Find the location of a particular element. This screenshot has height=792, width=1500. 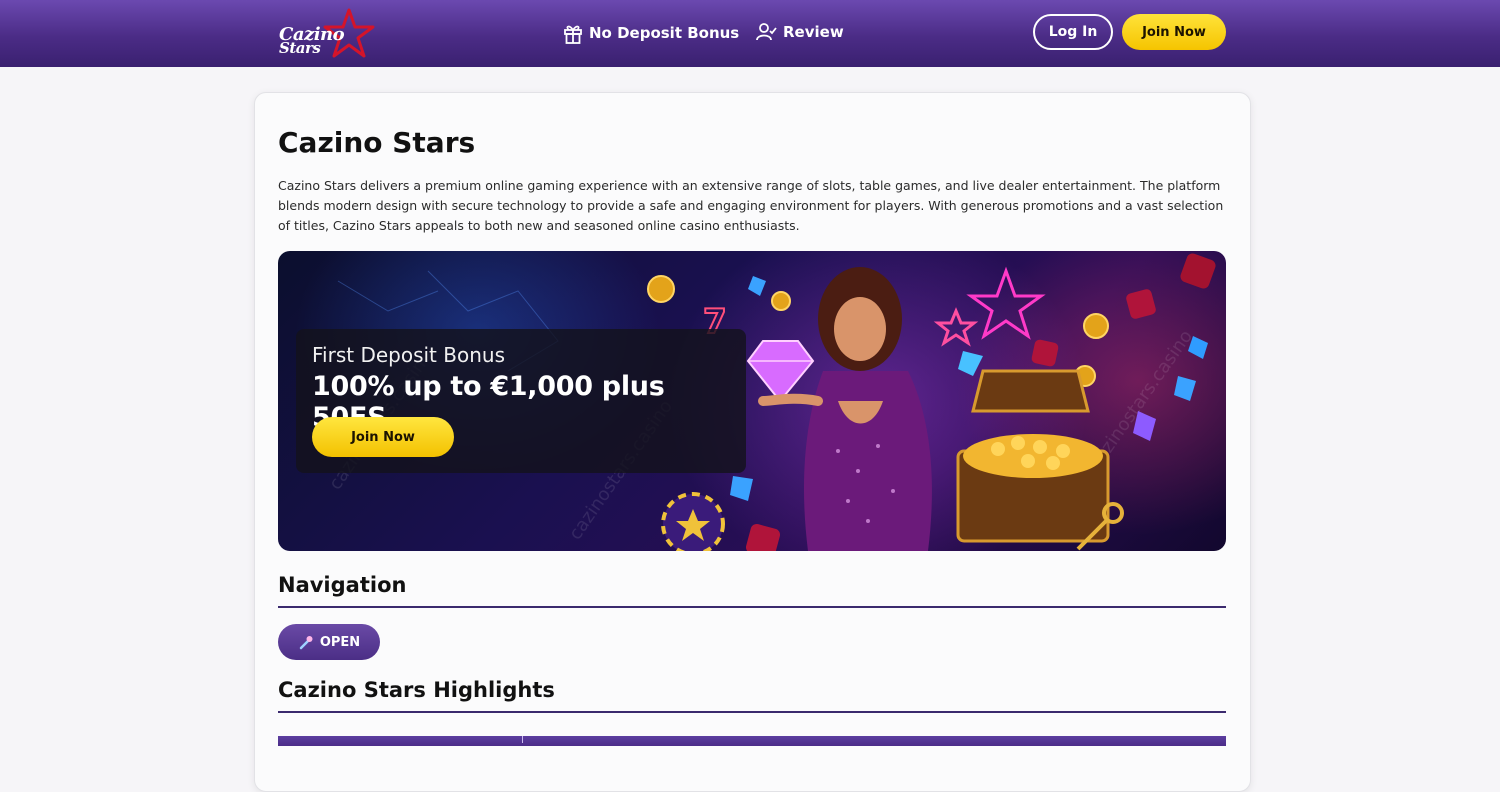

highlights-heading: Cazino Stars Highlights is located at coordinates (416, 690).